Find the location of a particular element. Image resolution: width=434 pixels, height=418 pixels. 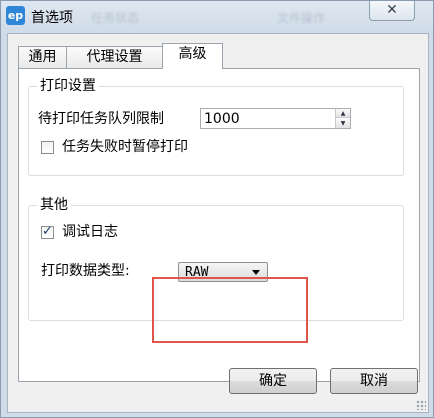

spin-up-icon: ▲ is located at coordinates (343, 113).